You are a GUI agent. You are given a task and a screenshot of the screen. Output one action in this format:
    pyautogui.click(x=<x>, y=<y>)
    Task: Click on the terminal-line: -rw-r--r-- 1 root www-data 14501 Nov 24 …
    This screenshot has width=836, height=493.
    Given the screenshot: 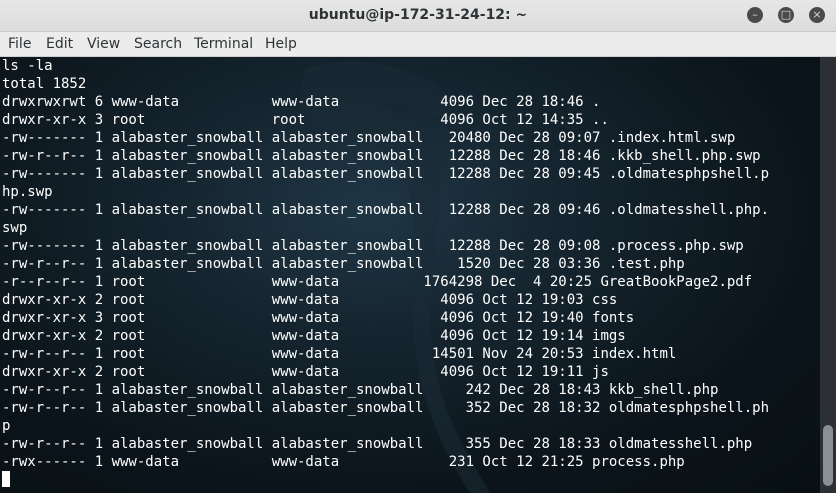 What is the action you would take?
    pyautogui.click(x=339, y=354)
    